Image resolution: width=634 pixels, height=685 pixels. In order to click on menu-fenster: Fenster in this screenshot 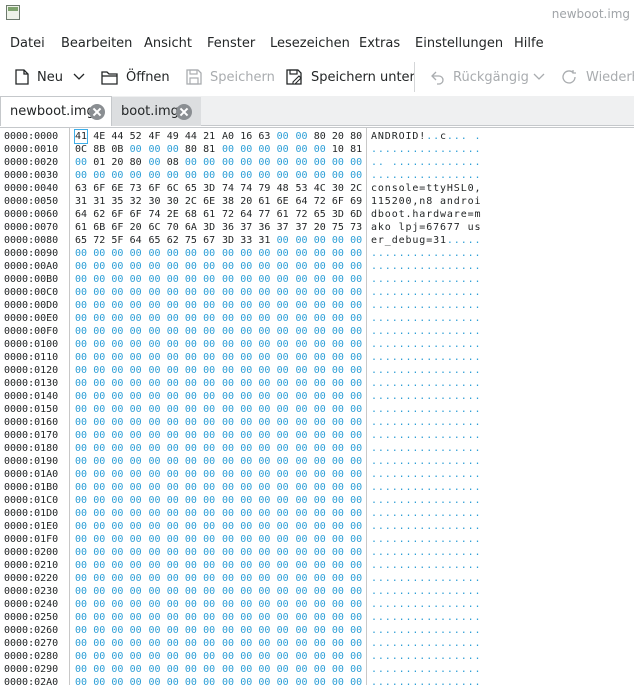, I will do `click(231, 43)`.